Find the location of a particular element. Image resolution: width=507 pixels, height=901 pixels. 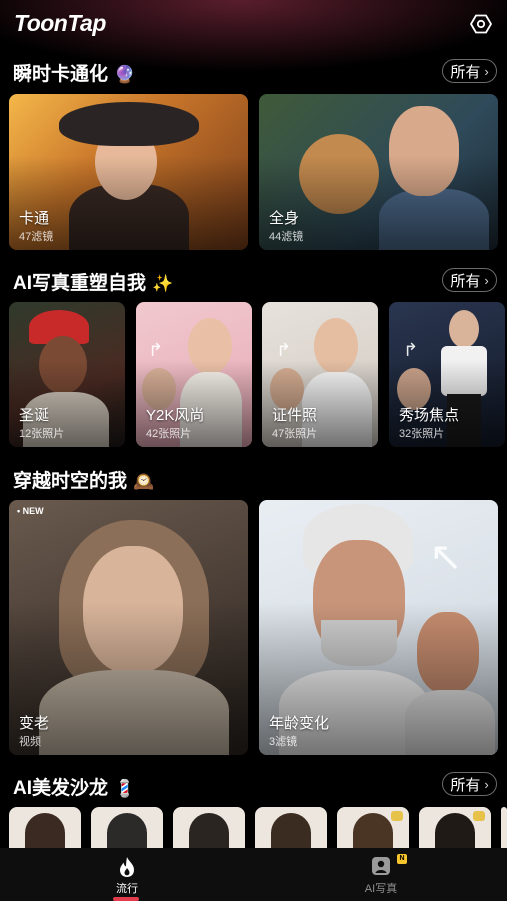

card-face is located at coordinates (464, 329).